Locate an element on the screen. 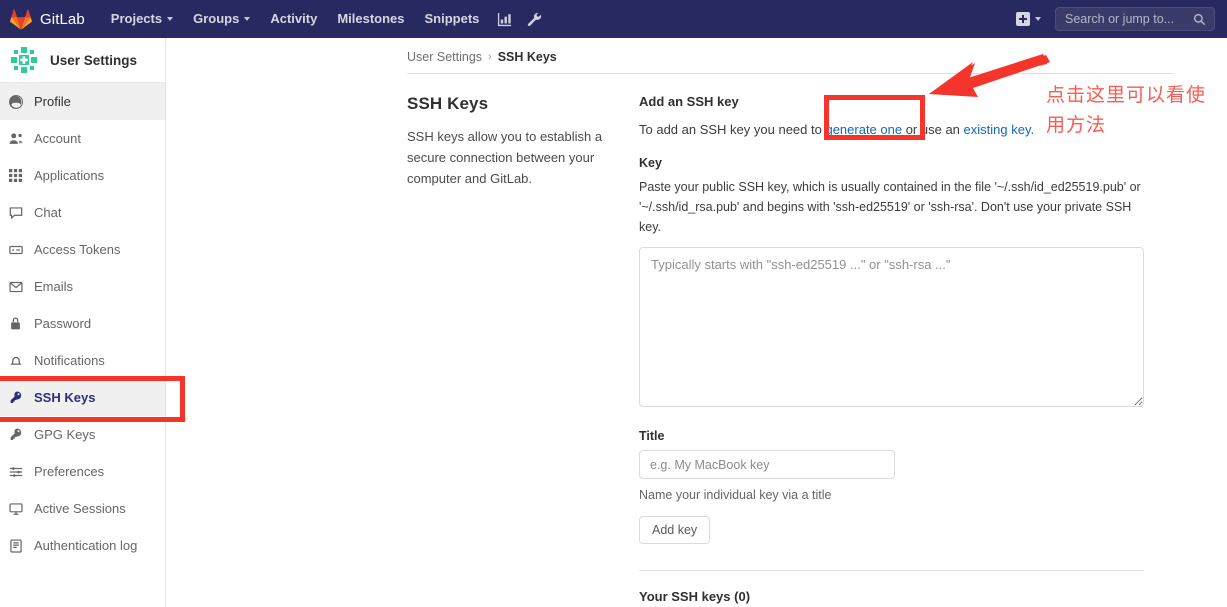 The image size is (1227, 607). nav-activity-label: Activity is located at coordinates (294, 18).